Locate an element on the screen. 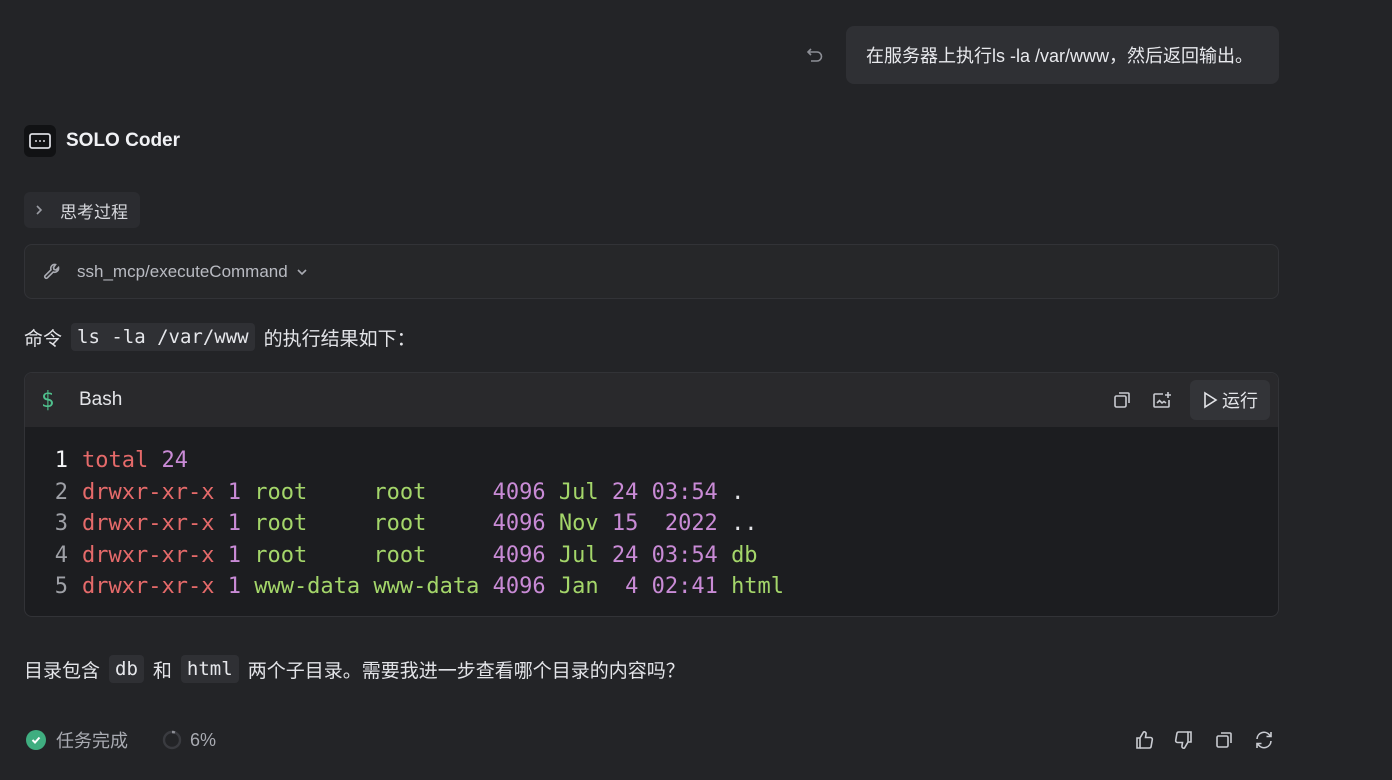  line-number: 3 is located at coordinates (61, 524).